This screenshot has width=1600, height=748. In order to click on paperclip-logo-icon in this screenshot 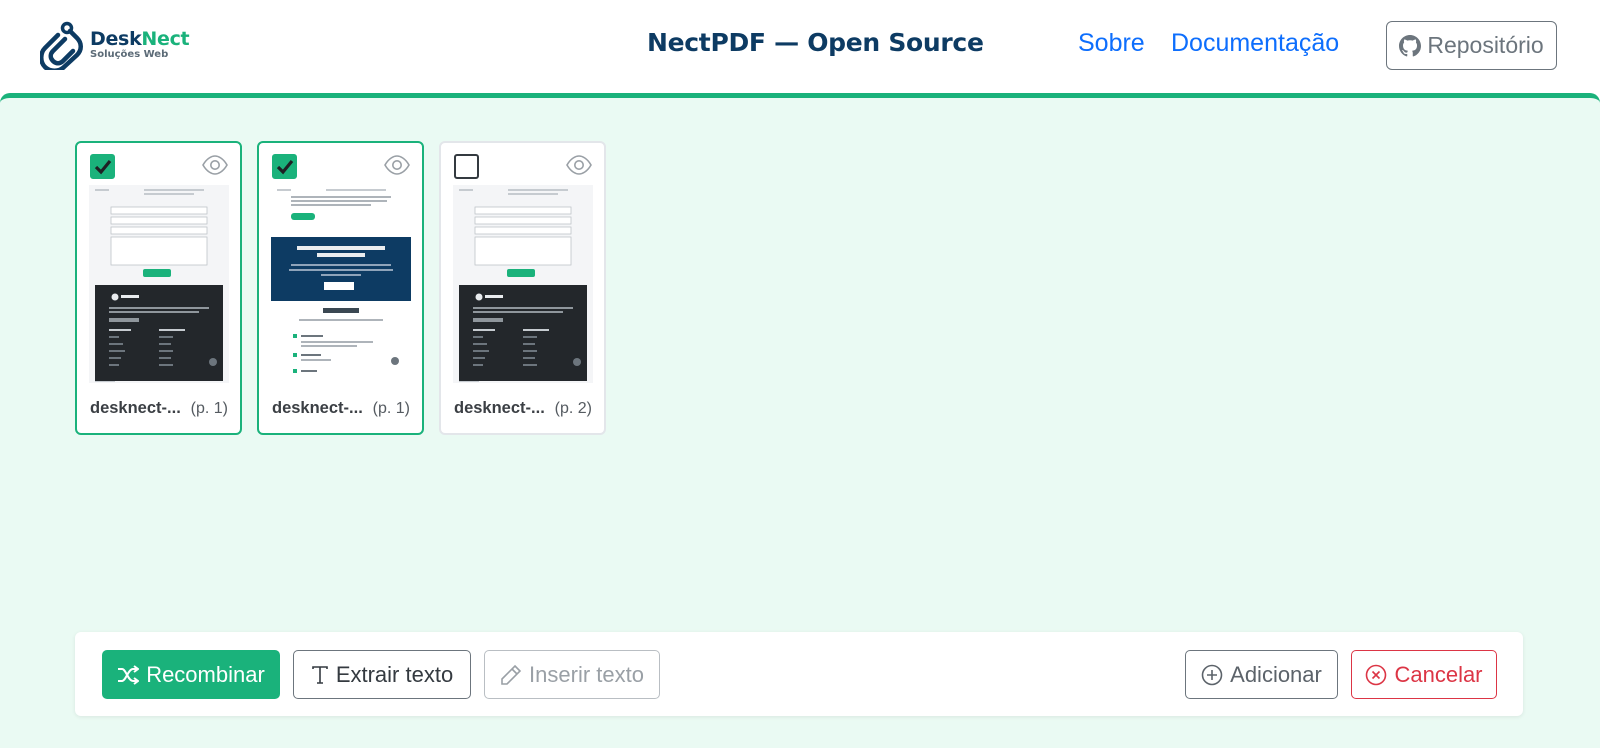, I will do `click(61, 45)`.